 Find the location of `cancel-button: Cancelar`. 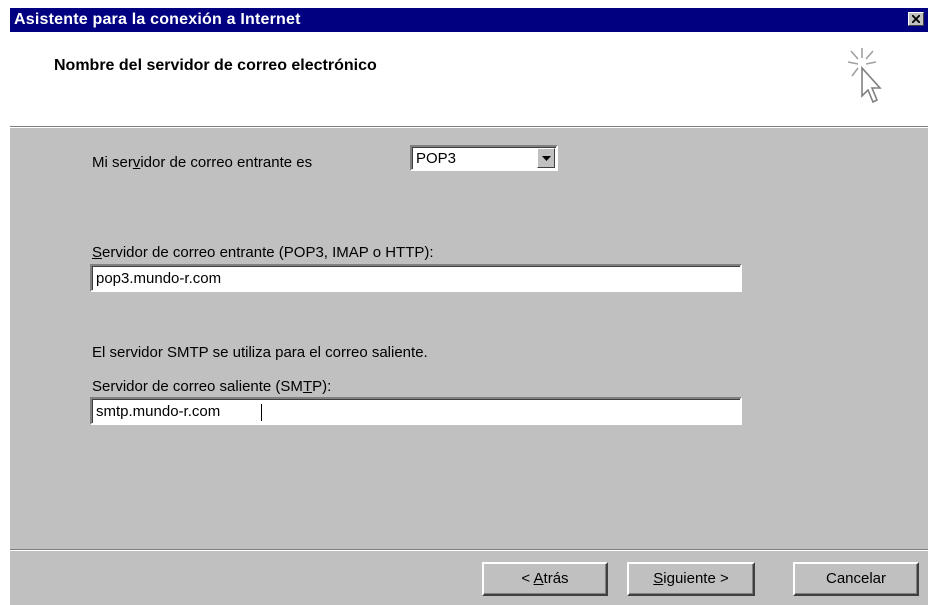

cancel-button: Cancelar is located at coordinates (856, 579).